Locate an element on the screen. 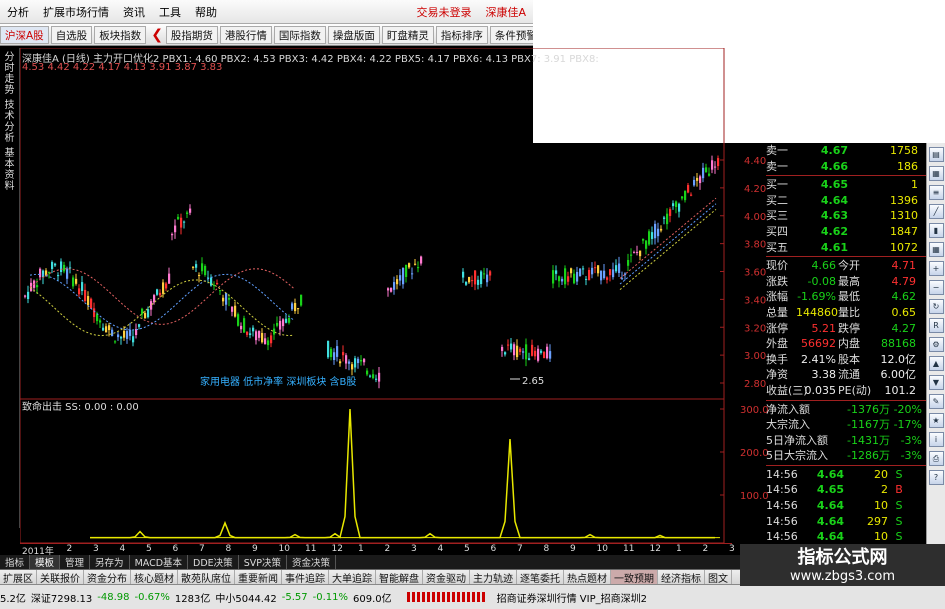  status-value: -0.67% is located at coordinates (152, 597).